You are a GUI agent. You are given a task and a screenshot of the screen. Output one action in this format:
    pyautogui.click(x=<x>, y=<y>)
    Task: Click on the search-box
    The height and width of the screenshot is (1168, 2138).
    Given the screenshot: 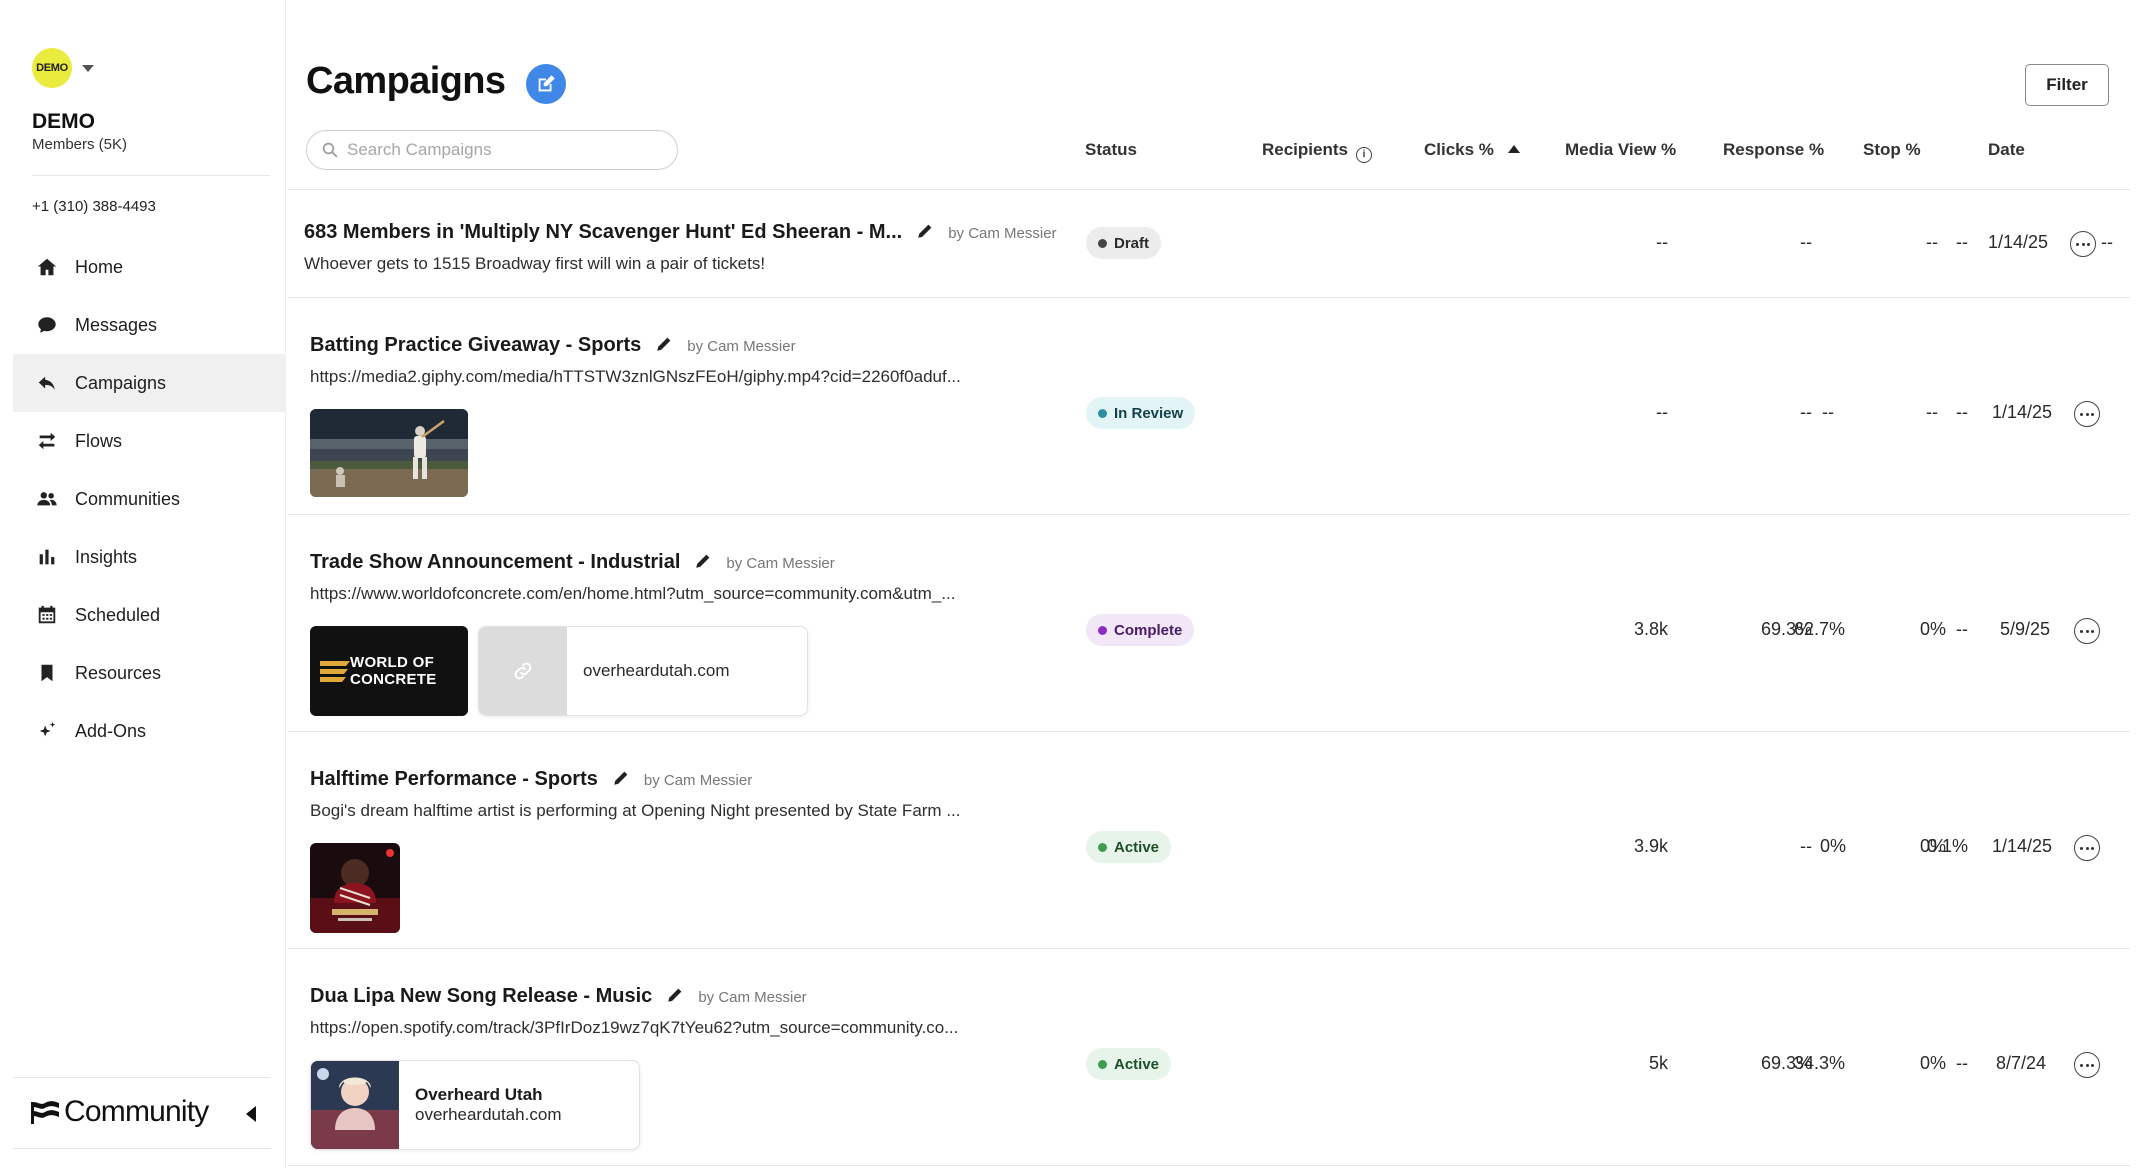 What is the action you would take?
    pyautogui.click(x=492, y=150)
    